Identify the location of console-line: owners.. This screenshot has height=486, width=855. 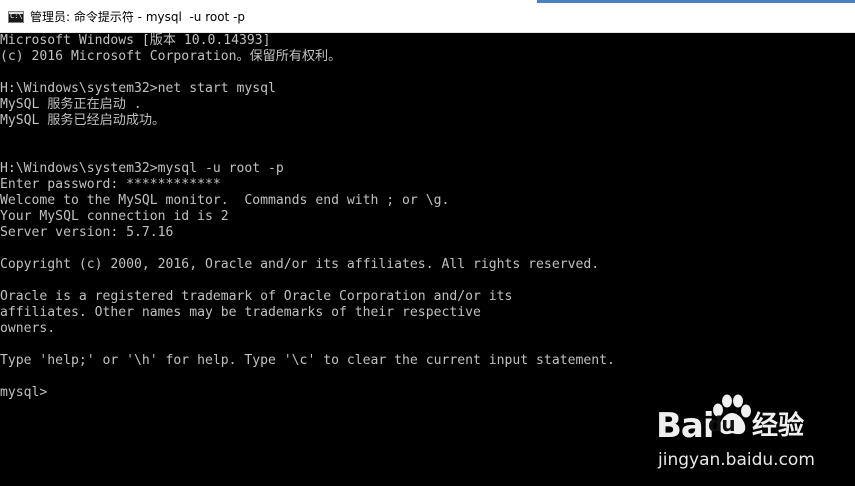
(28, 328).